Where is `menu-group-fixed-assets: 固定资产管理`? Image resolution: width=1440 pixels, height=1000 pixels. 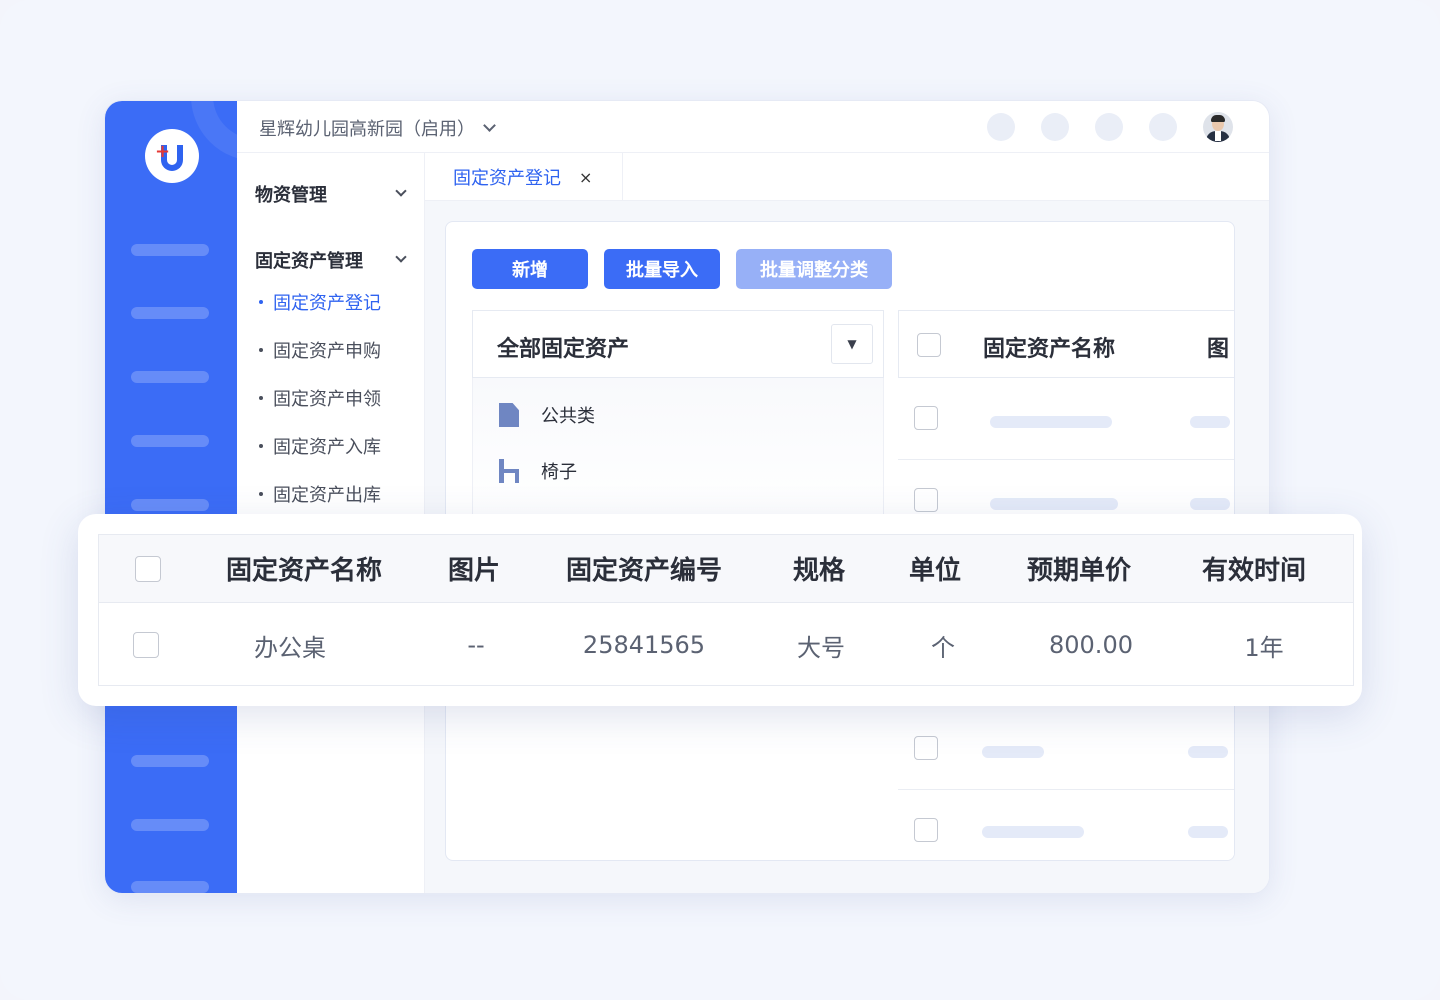
menu-group-fixed-assets: 固定资产管理 is located at coordinates (340, 260).